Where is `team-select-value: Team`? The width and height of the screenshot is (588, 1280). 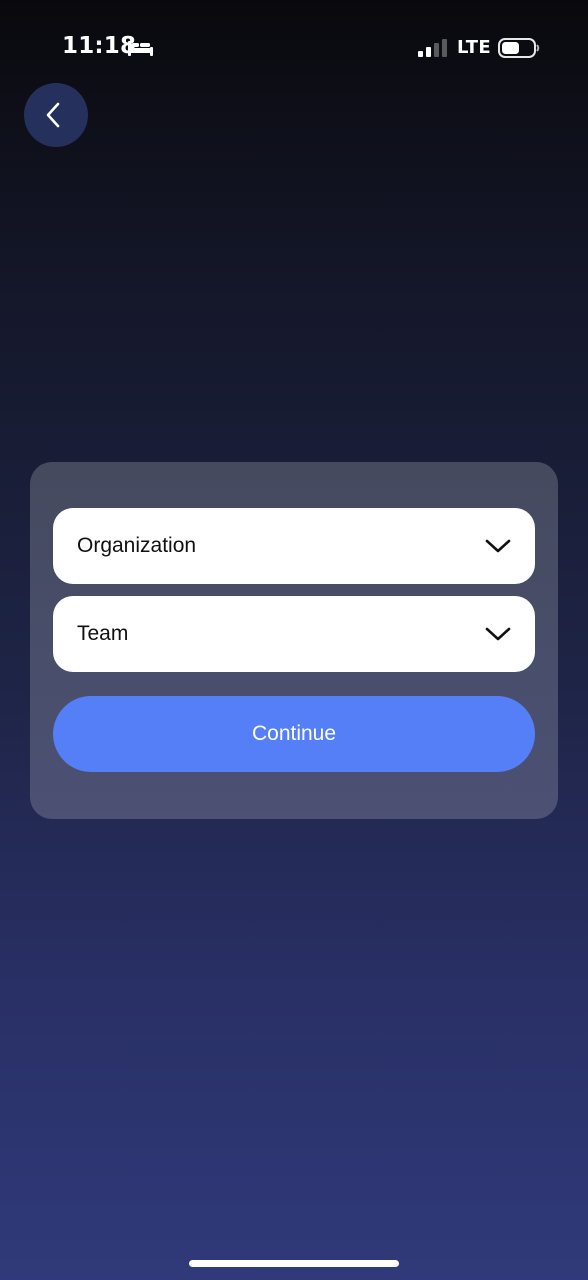 team-select-value: Team is located at coordinates (103, 633).